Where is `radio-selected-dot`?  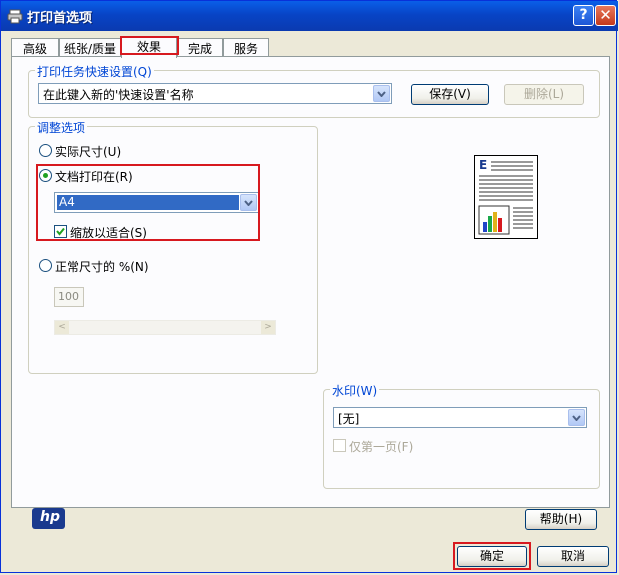 radio-selected-dot is located at coordinates (45, 175).